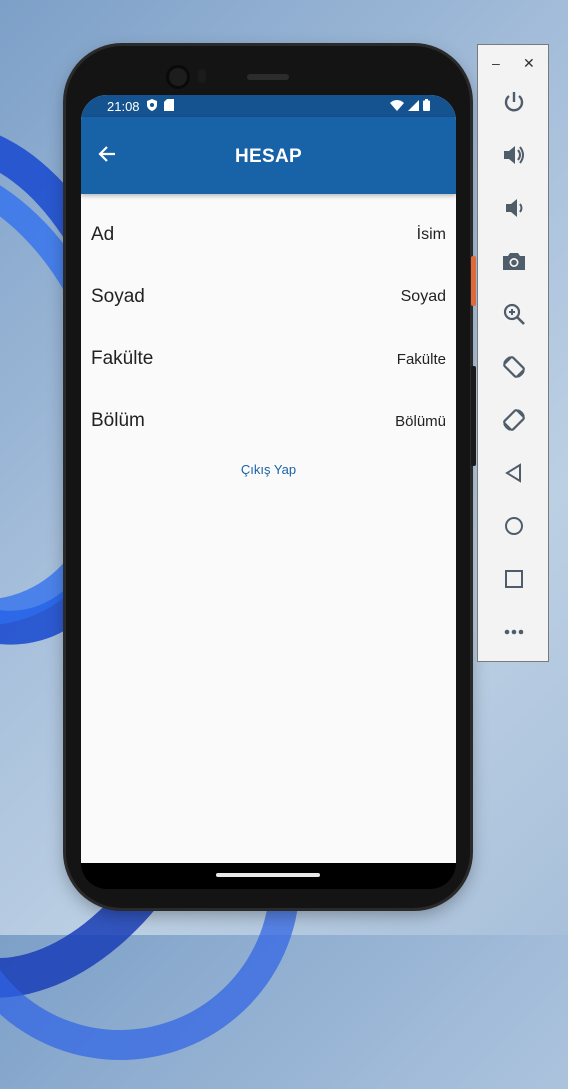 The image size is (568, 1089). What do you see at coordinates (178, 77) in the screenshot?
I see `front-camera` at bounding box center [178, 77].